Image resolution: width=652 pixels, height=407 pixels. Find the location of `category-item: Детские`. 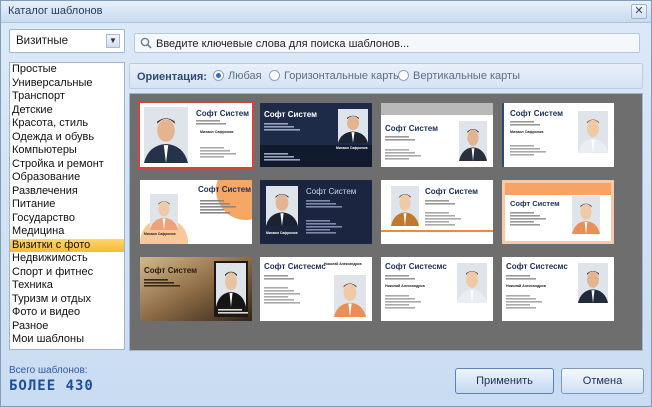

category-item: Детские is located at coordinates (67, 111).